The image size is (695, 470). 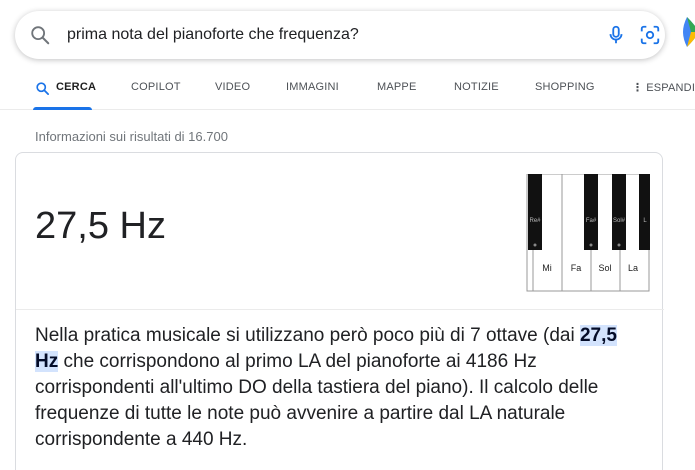 What do you see at coordinates (535, 221) in the screenshot?
I see `black-key-label: Re#` at bounding box center [535, 221].